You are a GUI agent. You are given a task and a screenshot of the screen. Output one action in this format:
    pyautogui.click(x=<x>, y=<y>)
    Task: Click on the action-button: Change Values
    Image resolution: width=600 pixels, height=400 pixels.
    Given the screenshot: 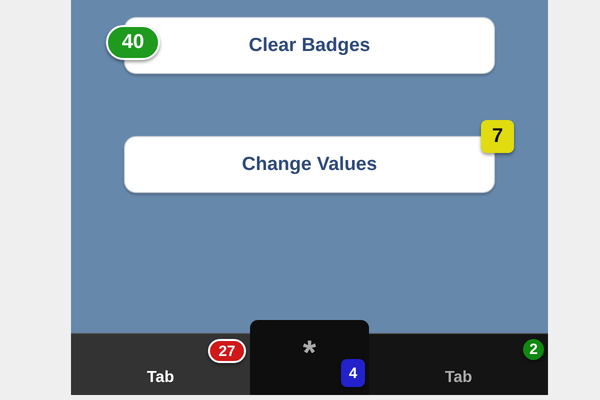 What is the action you would take?
    pyautogui.click(x=309, y=164)
    